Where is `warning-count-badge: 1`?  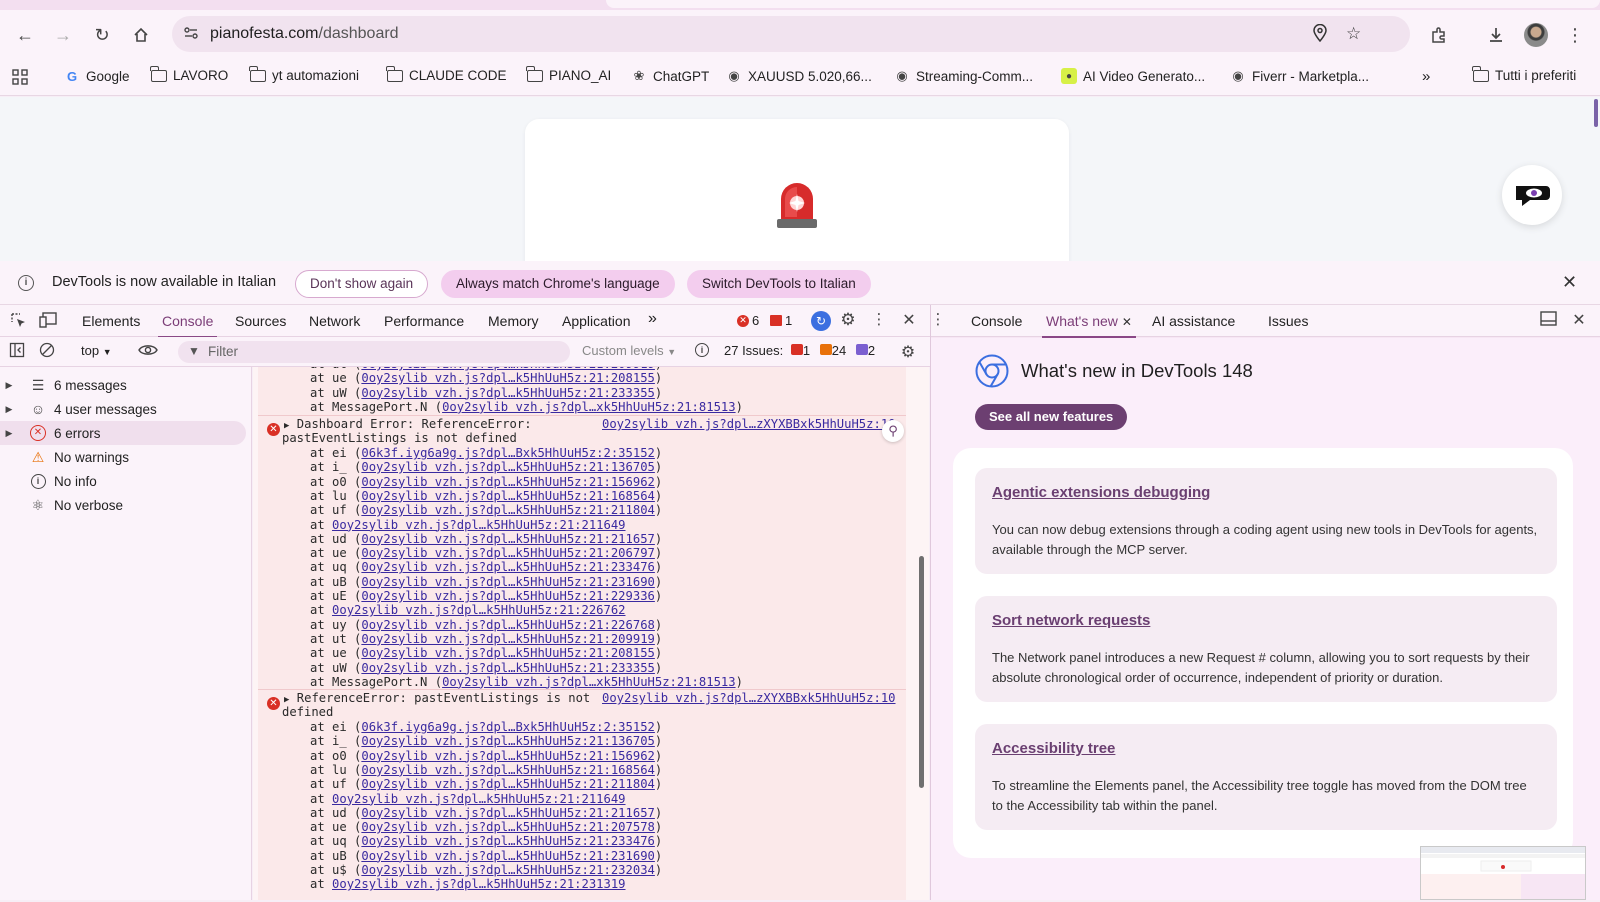
warning-count-badge: 1 is located at coordinates (781, 320).